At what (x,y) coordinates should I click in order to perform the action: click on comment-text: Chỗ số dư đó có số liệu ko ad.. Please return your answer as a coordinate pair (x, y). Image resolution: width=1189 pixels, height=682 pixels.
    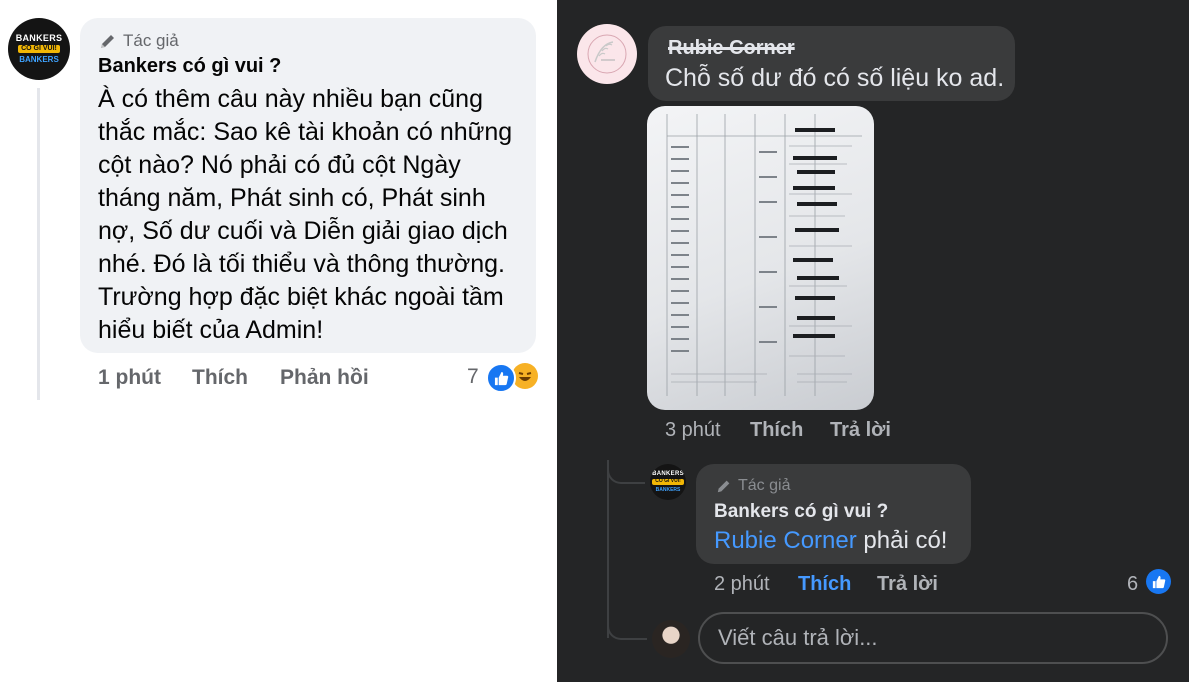
    Looking at the image, I should click on (835, 78).